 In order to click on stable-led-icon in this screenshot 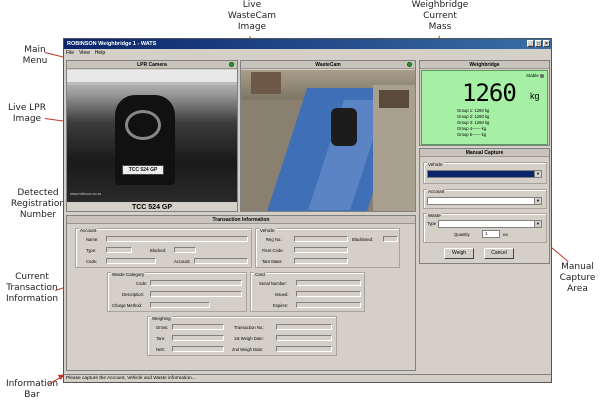, I will do `click(542, 75)`.